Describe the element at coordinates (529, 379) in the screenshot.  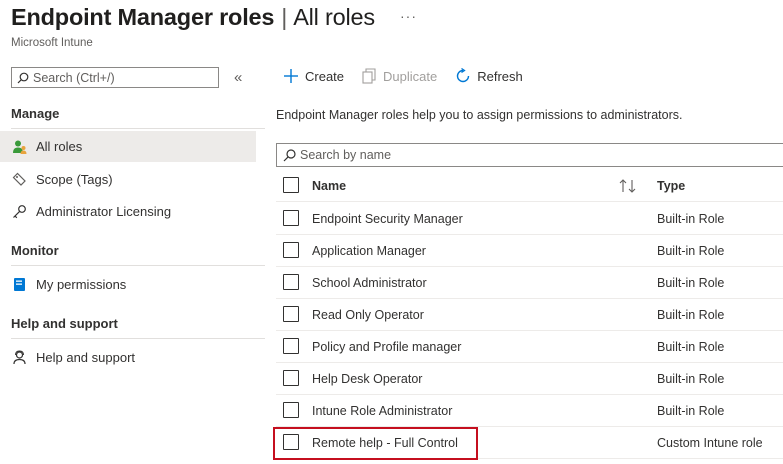
I see `table-row: Help Desk Operator Built-in Role` at that location.